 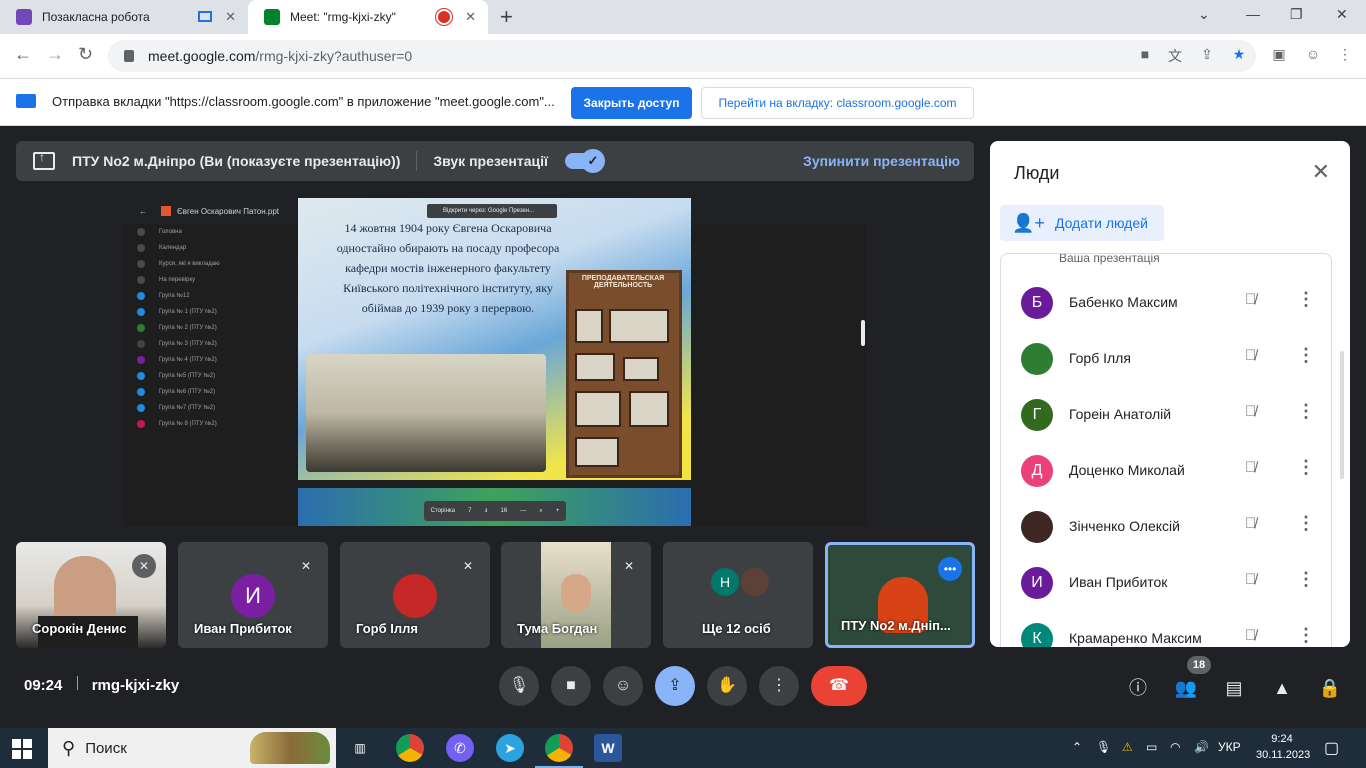 I want to click on meeting-info: 09:24 rmg-kjxi-zky, so click(x=101, y=685).